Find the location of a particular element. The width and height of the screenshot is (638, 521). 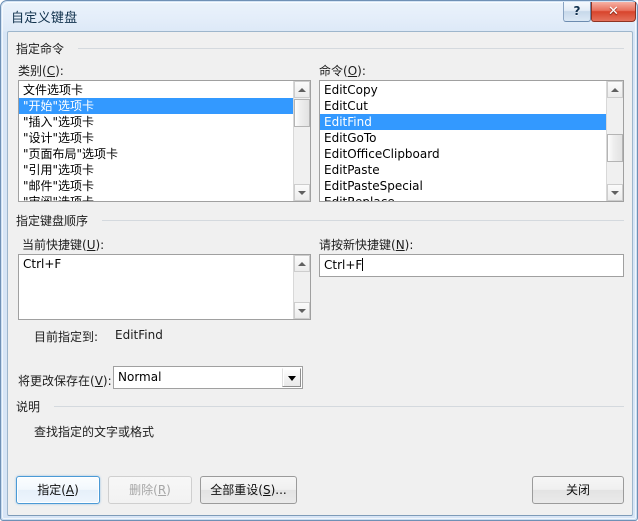

save-changes-label: 将更改保存在(V): is located at coordinates (65, 381).